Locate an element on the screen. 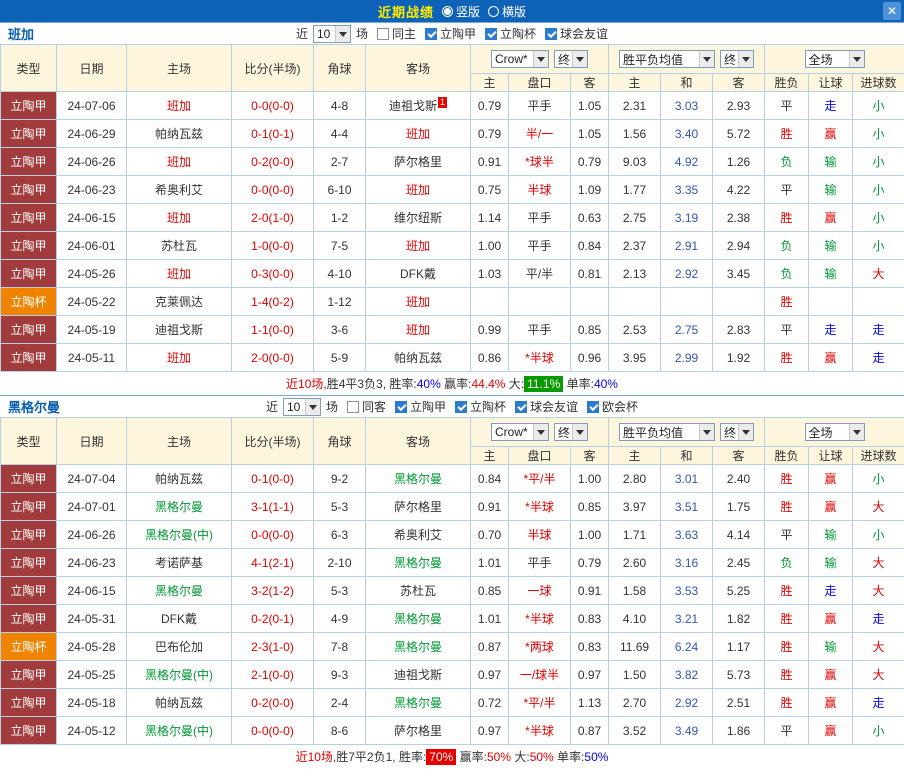 The image size is (904, 772). handicap-cell: 平手 is located at coordinates (539, 217).